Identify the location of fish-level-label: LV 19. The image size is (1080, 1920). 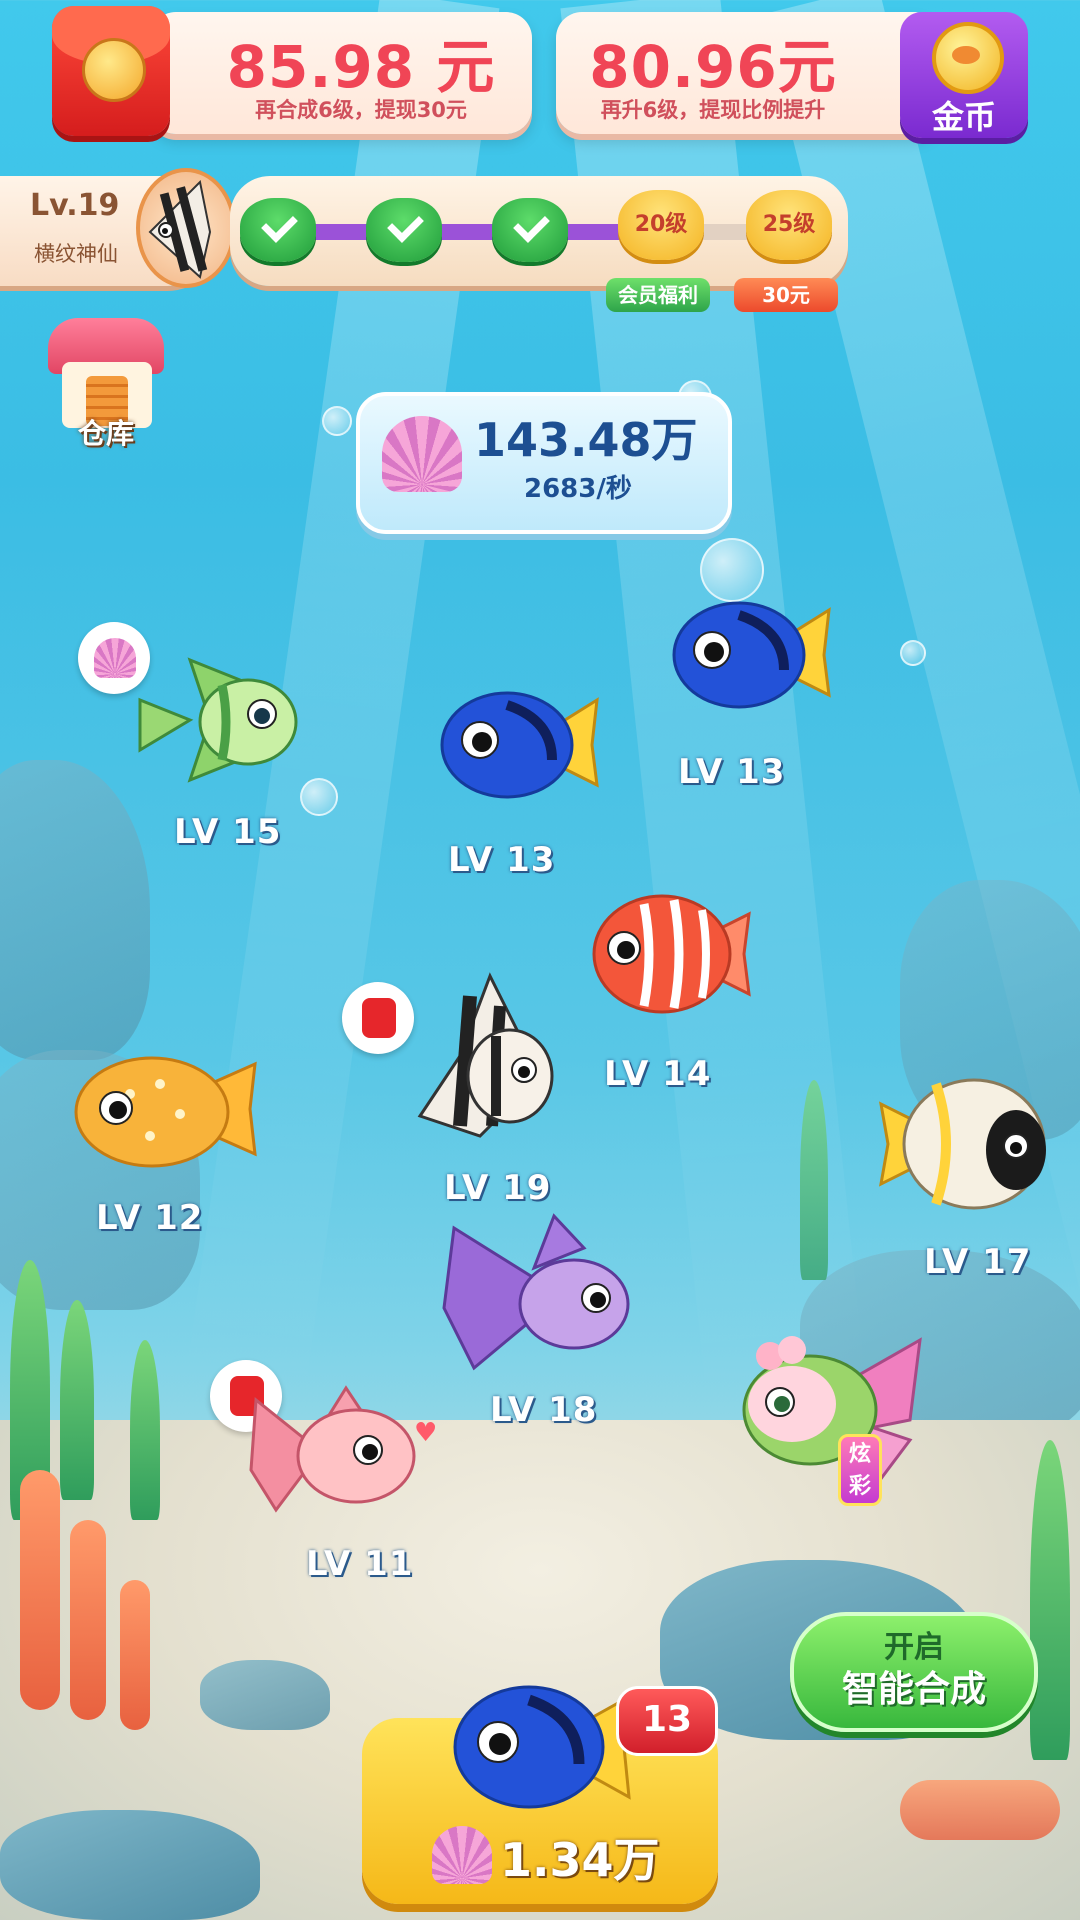
(498, 1188).